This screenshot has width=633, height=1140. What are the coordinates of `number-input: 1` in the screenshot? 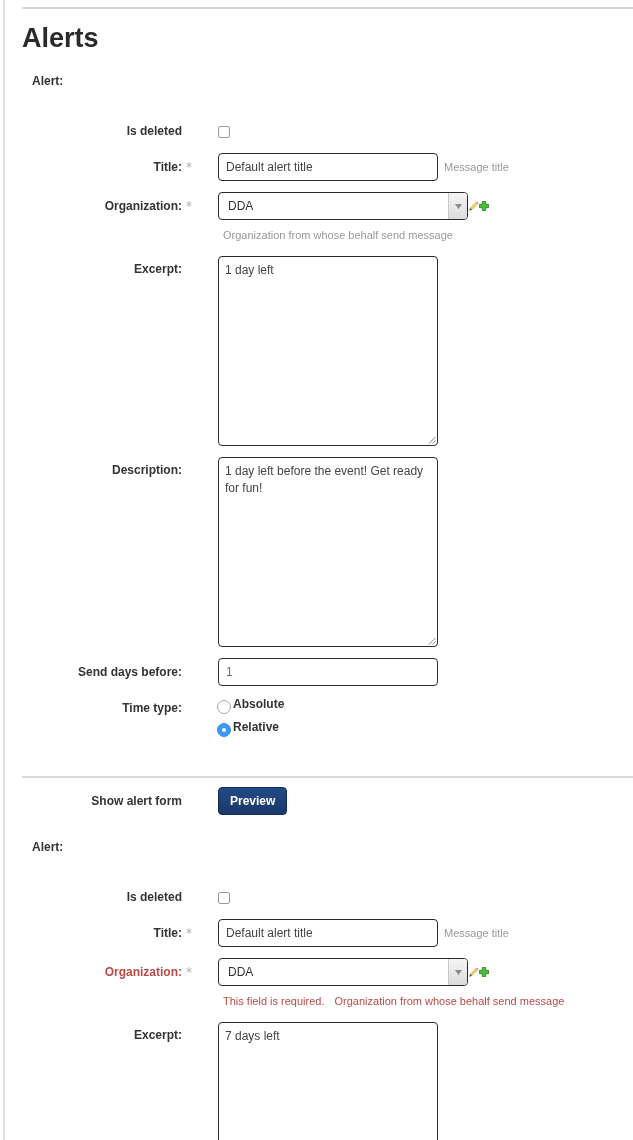 It's located at (328, 672).